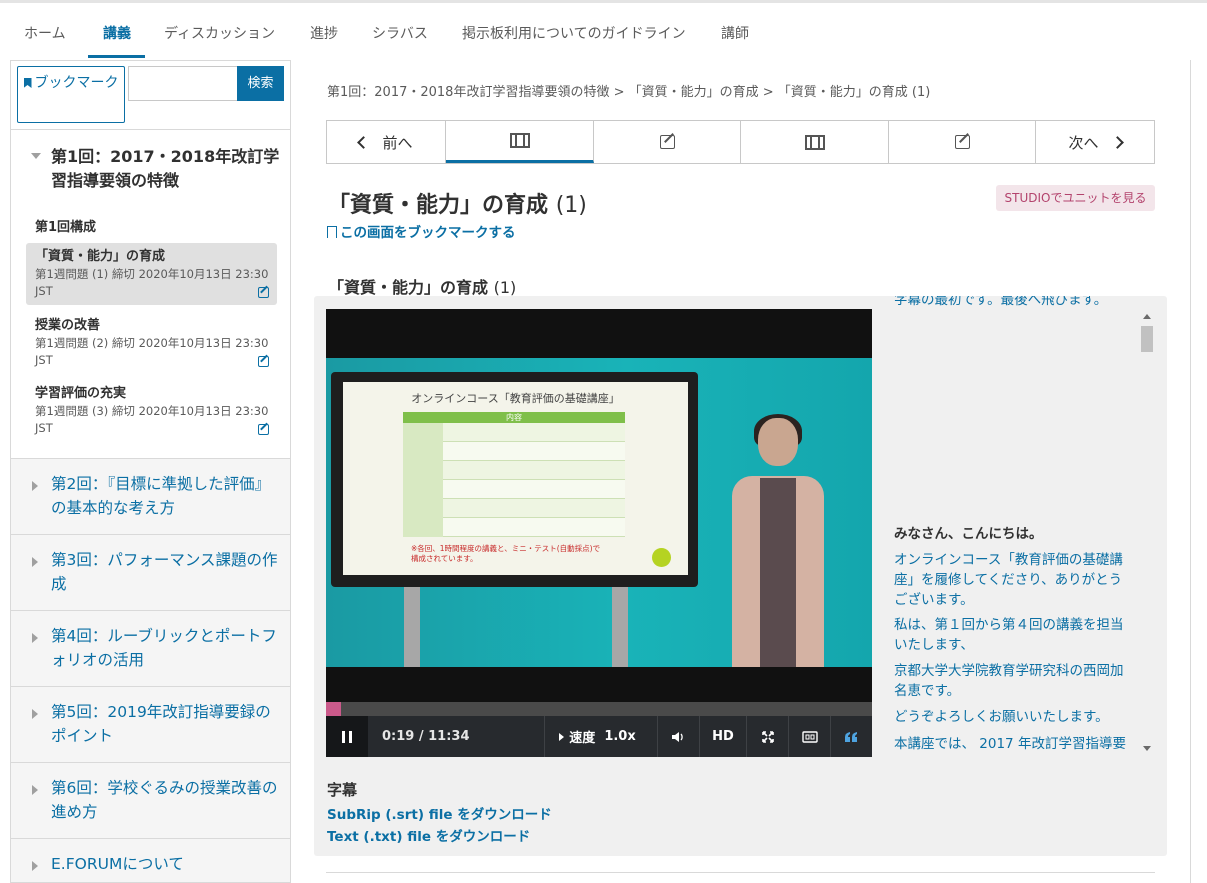  What do you see at coordinates (219, 33) in the screenshot?
I see `tab-discussion: ディスカッション` at bounding box center [219, 33].